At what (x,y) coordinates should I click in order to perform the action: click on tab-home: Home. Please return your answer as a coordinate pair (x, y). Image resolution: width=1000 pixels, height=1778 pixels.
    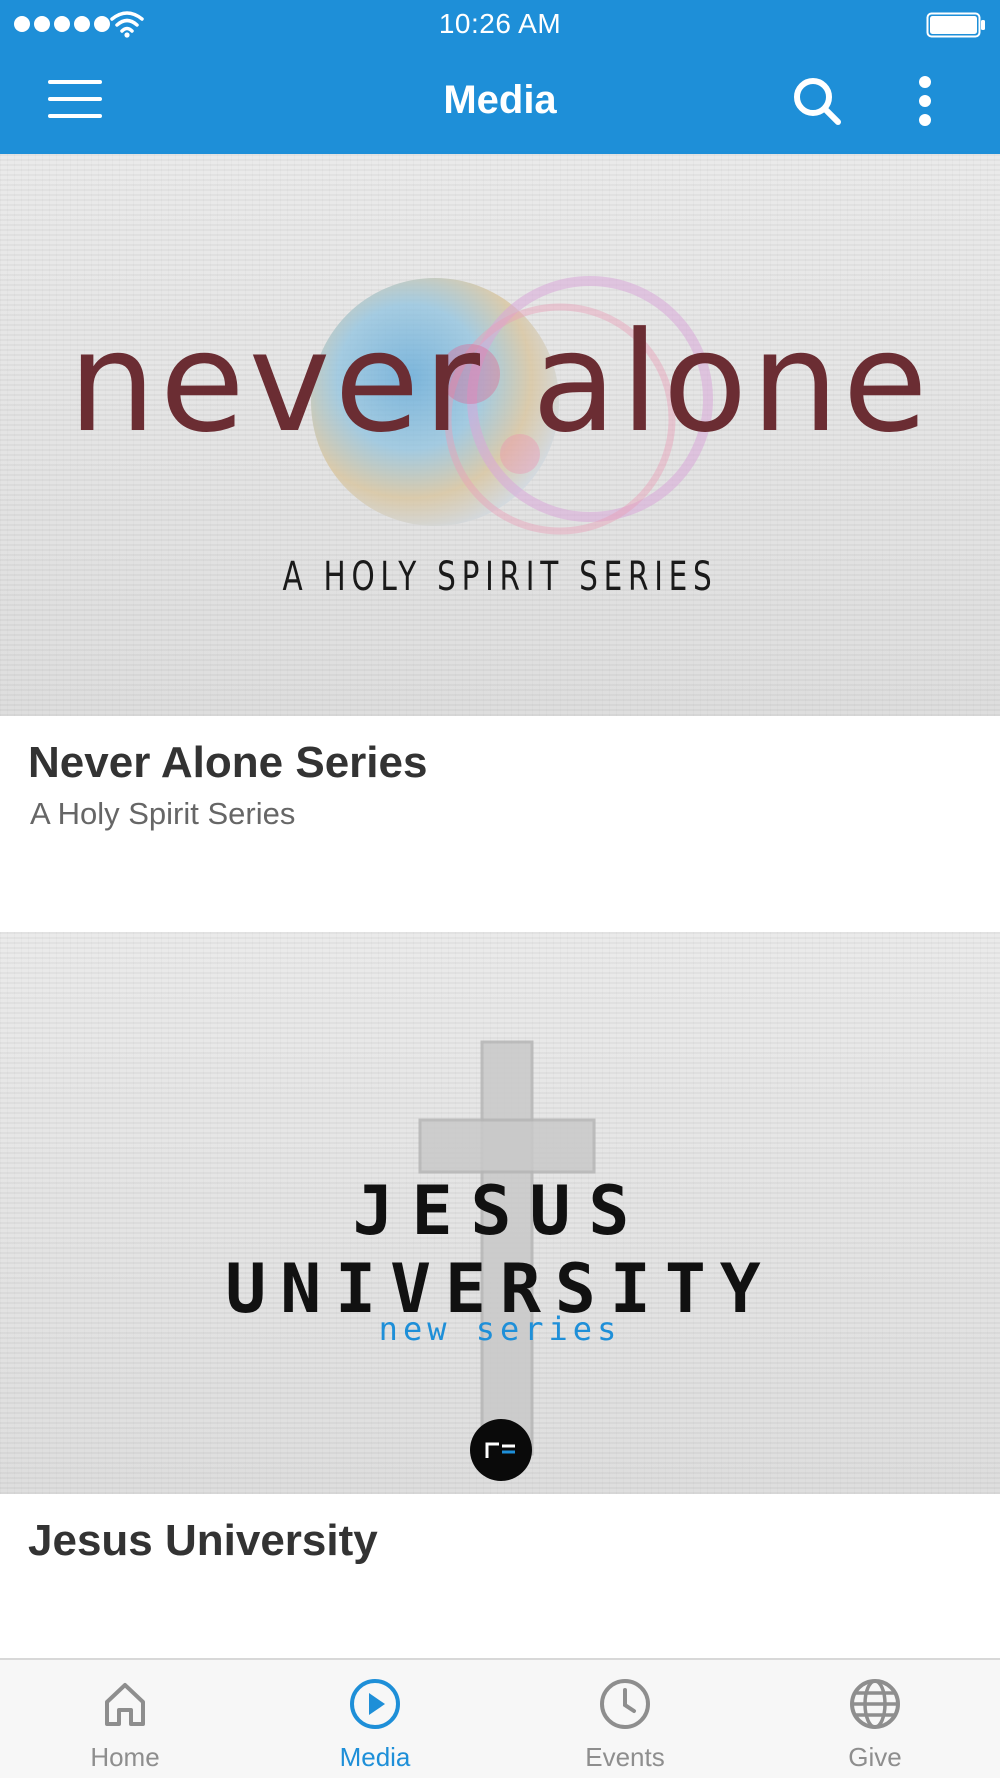
    Looking at the image, I should click on (125, 1719).